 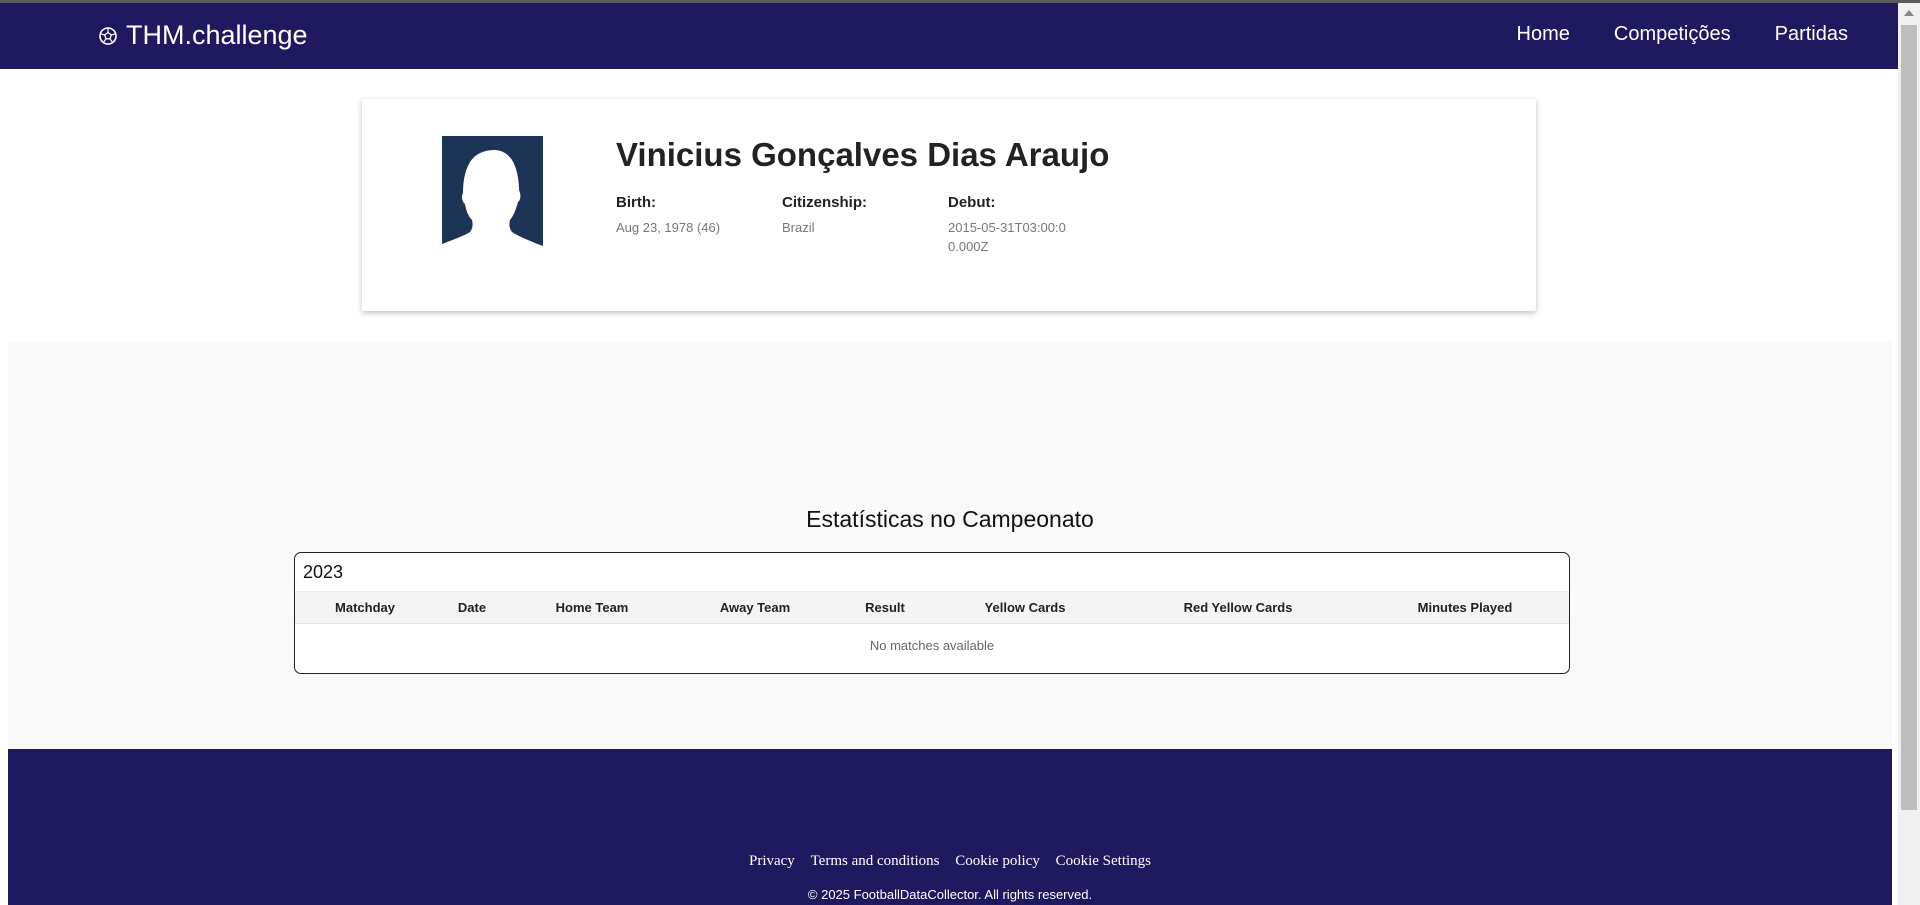 What do you see at coordinates (972, 202) in the screenshot?
I see `debut-label: Debut:` at bounding box center [972, 202].